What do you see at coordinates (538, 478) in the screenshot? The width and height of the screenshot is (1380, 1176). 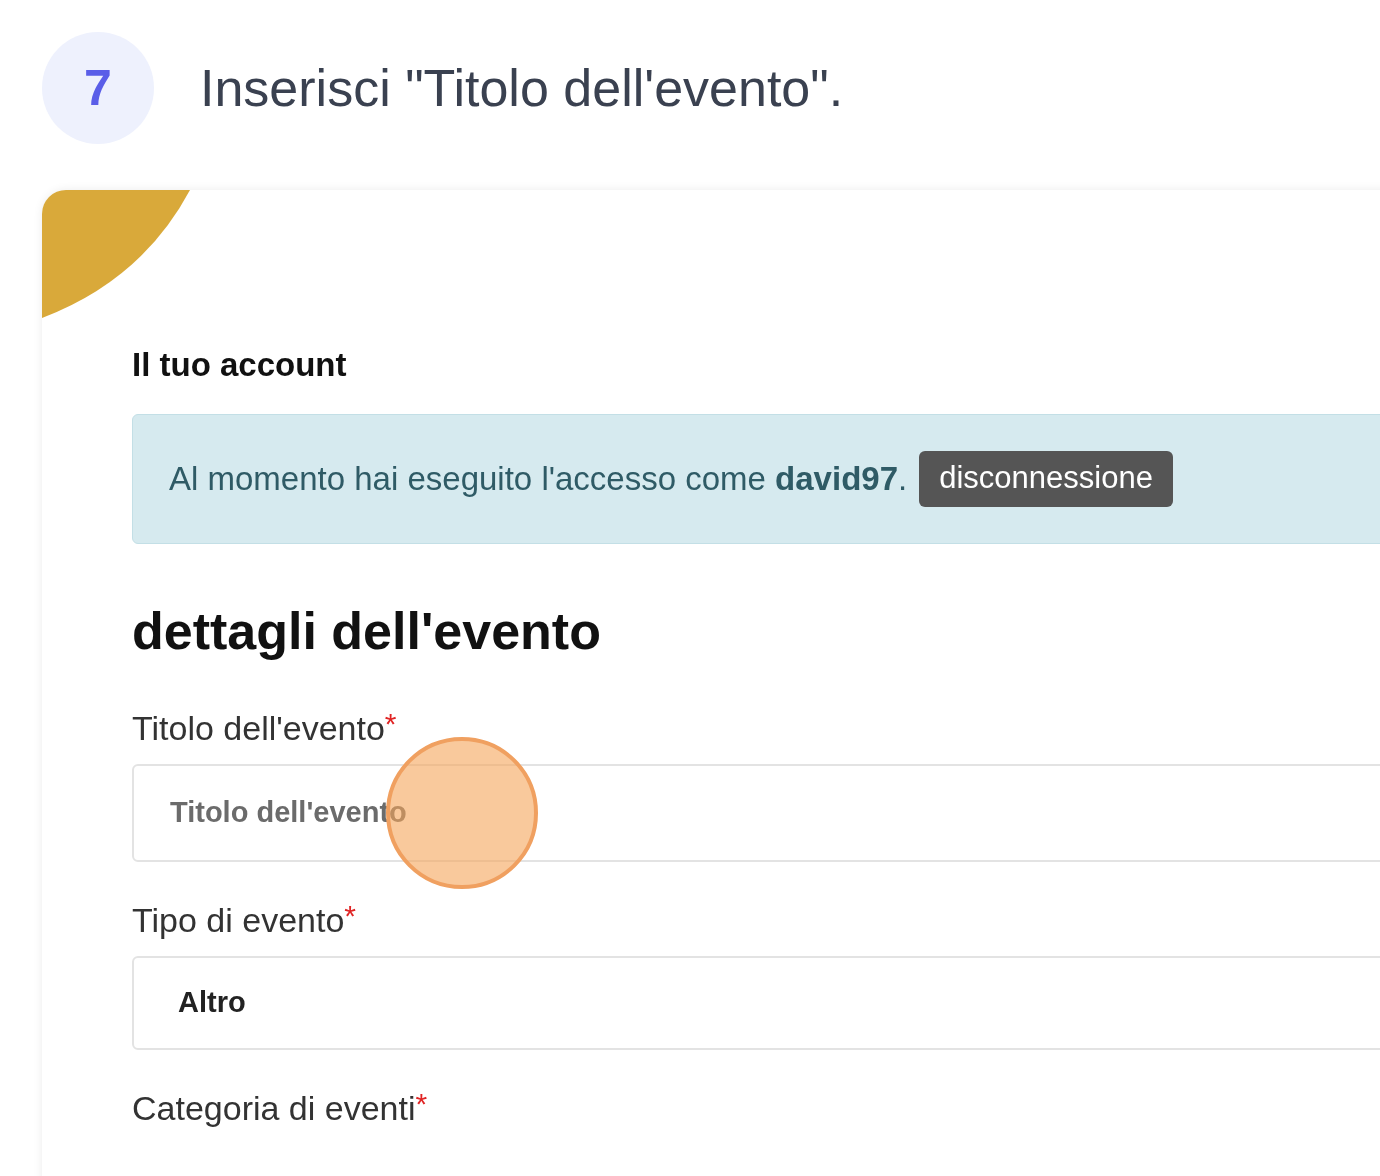 I see `login-message: Al momento hai eseguito l'accesso come david97.` at bounding box center [538, 478].